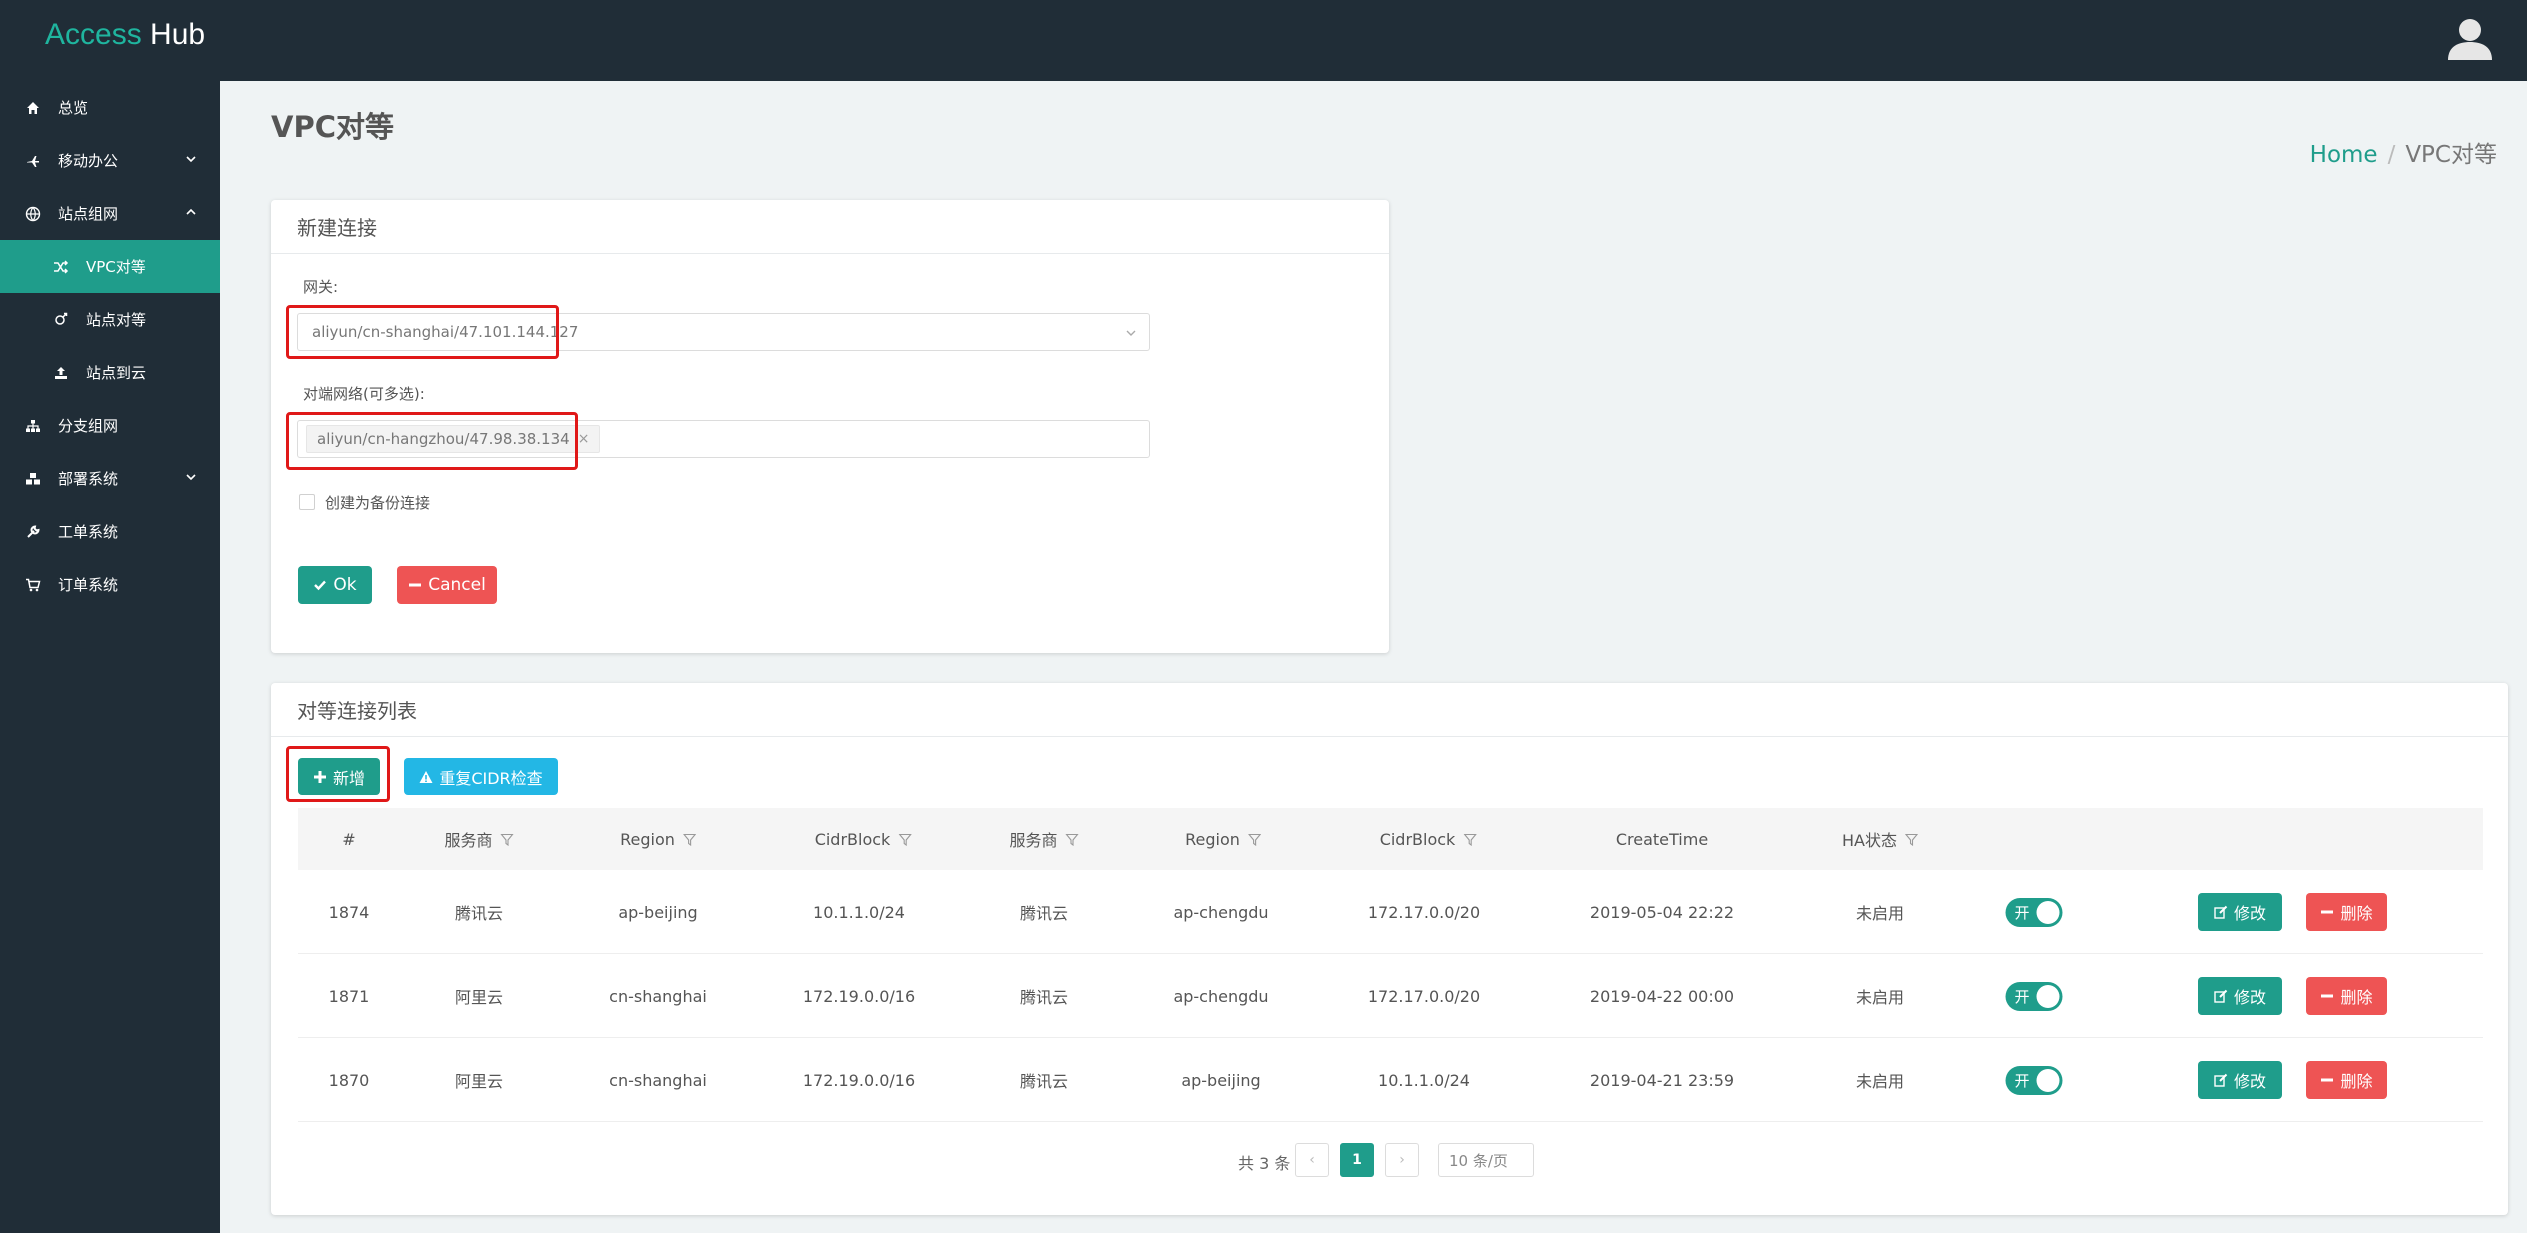 The height and width of the screenshot is (1233, 2527). Describe the element at coordinates (1221, 912) in the screenshot. I see `cell-region-2: ap-chengdu` at that location.